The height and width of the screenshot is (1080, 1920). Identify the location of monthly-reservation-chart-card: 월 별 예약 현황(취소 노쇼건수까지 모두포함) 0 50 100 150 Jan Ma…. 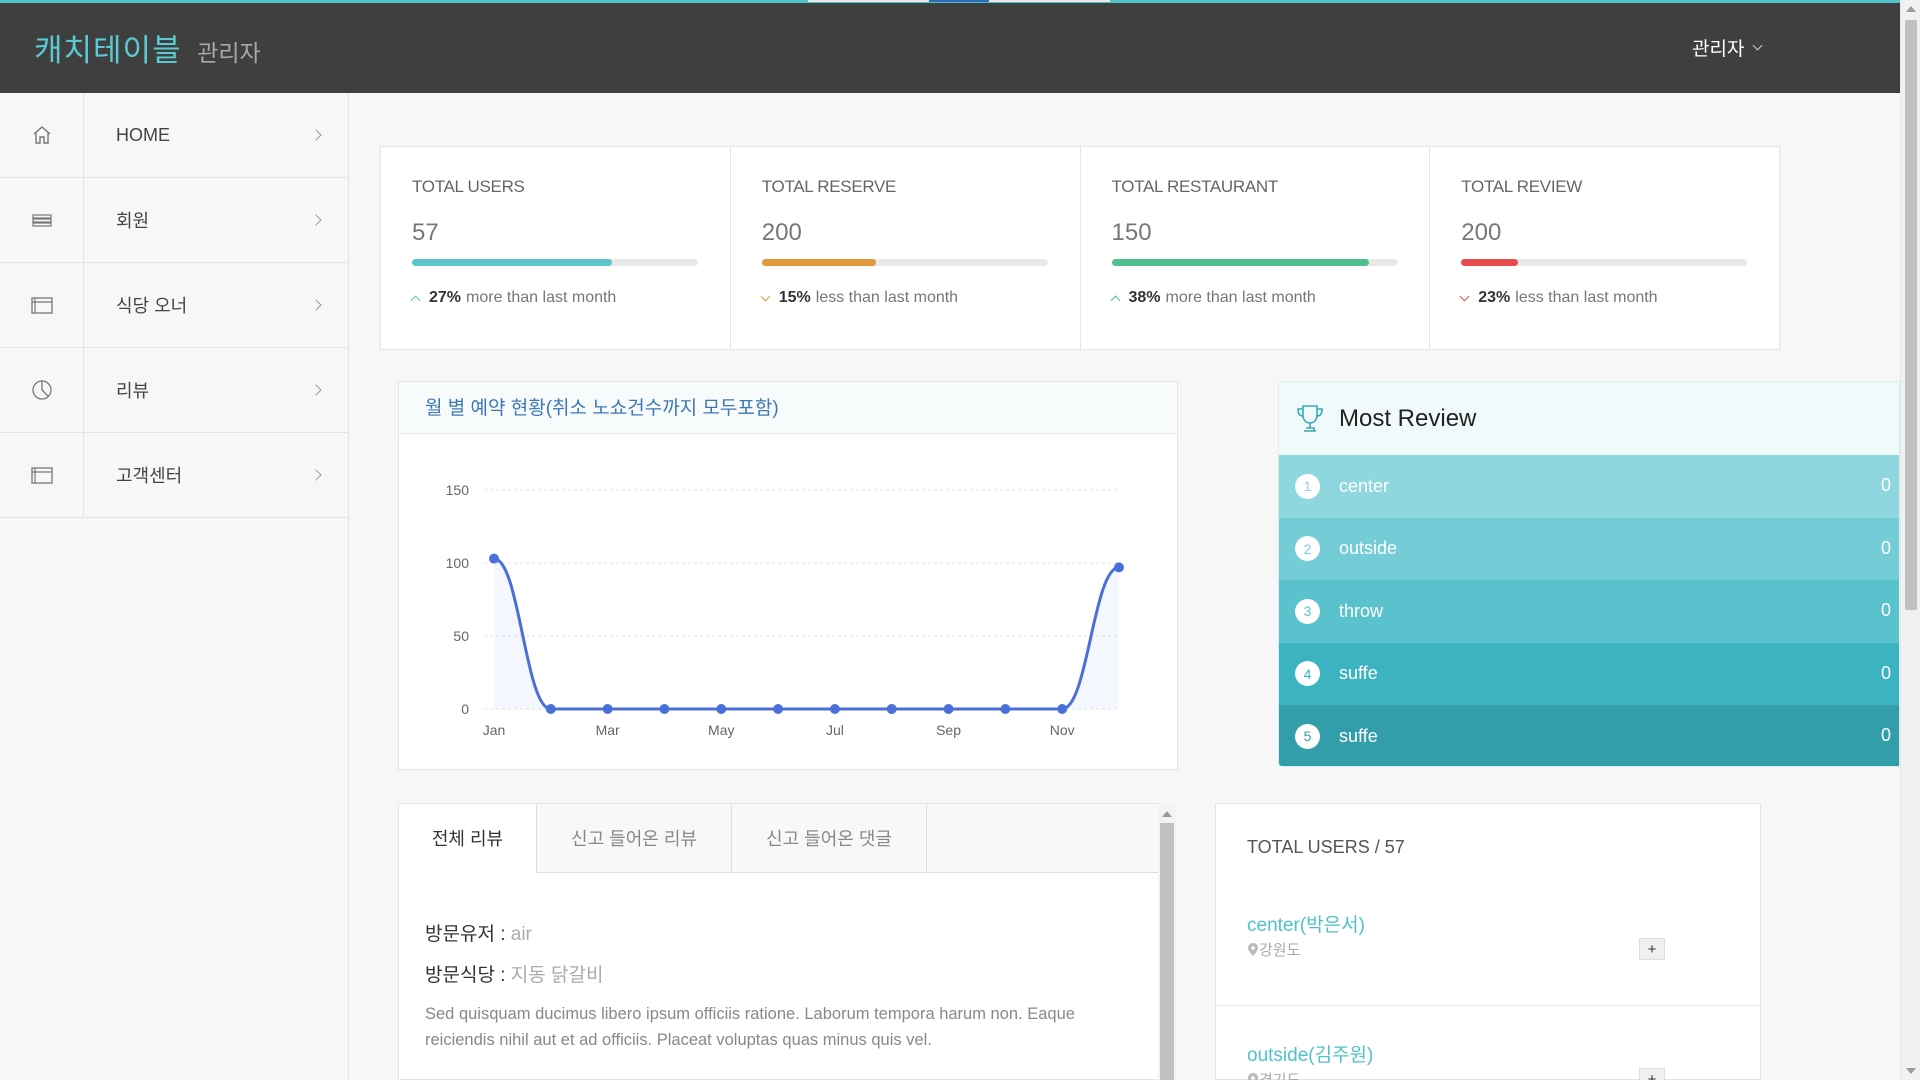
(788, 575).